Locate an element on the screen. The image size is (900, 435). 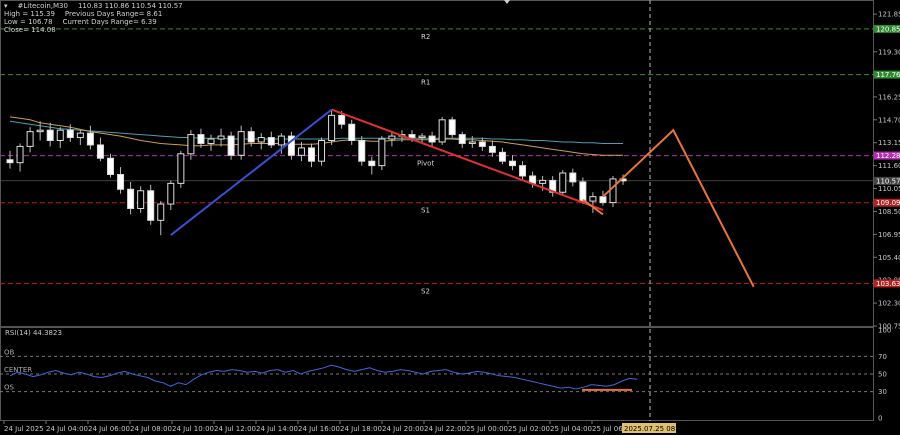
price-badge-label: 112.28 is located at coordinates (888, 156).